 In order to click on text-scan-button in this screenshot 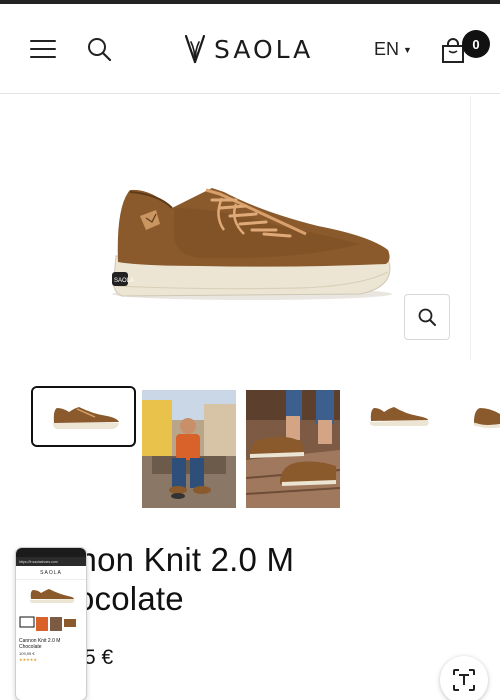, I will do `click(464, 678)`.